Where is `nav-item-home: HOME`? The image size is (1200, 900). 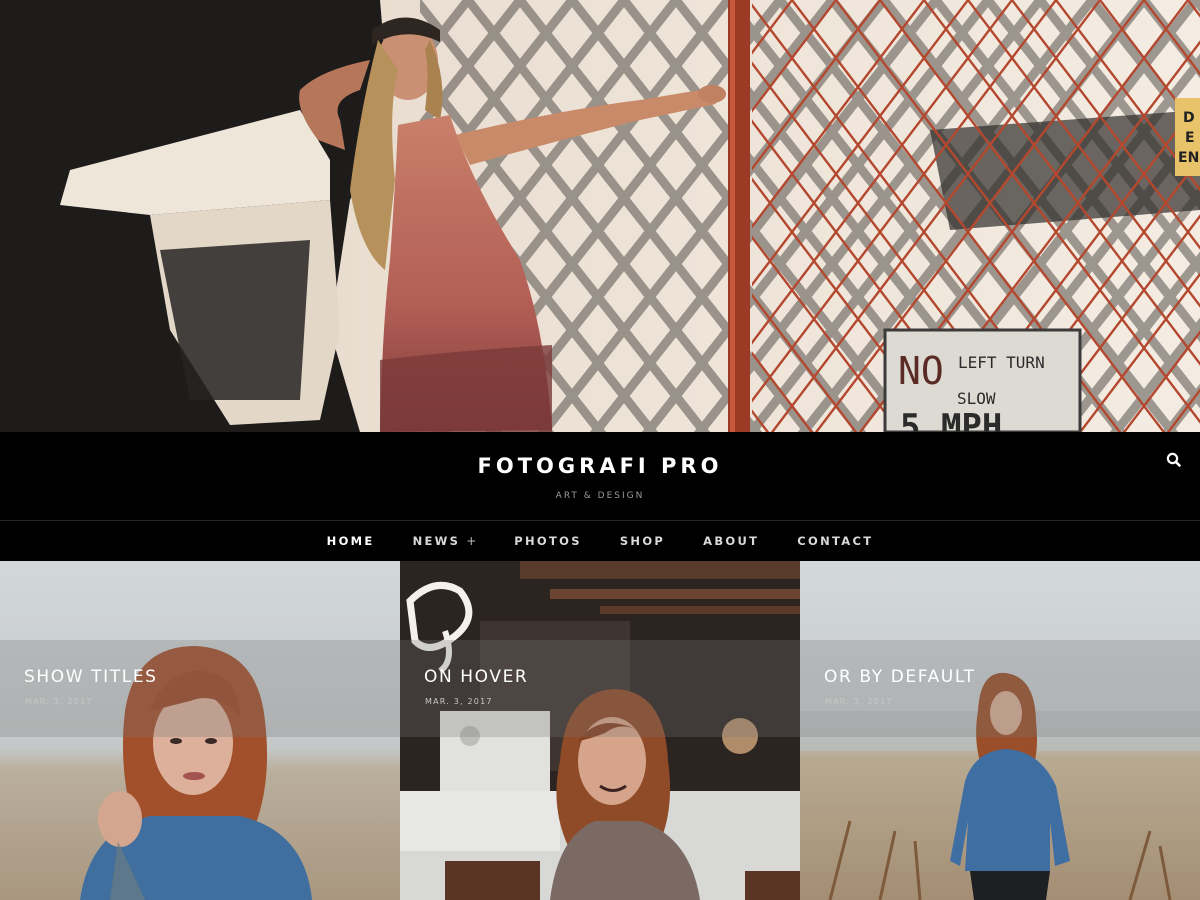
nav-item-home: HOME is located at coordinates (351, 541).